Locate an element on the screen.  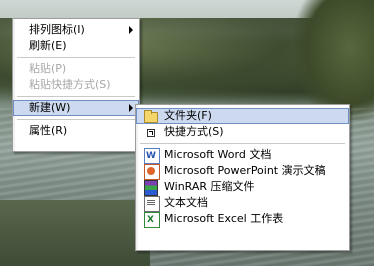
menu-item-label: 新建(W) is located at coordinates (50, 107).